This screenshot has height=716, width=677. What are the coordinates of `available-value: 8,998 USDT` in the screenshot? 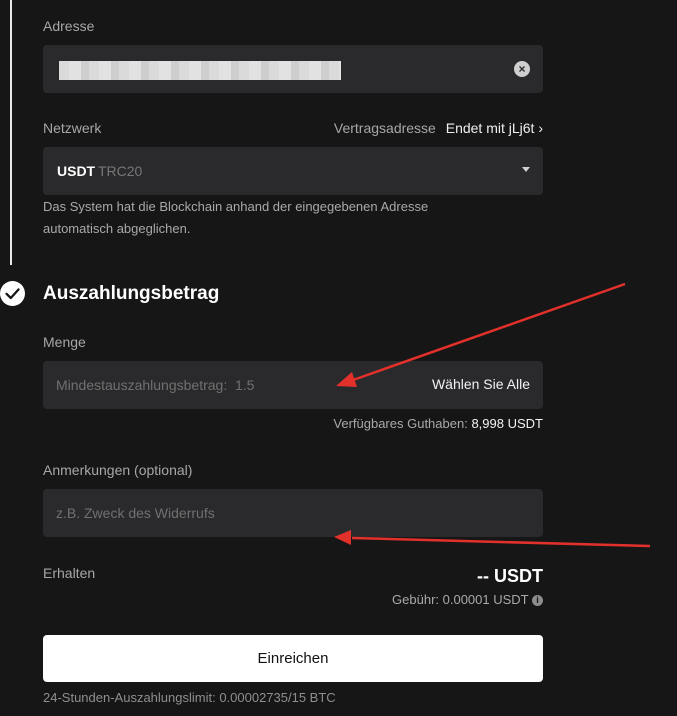 It's located at (507, 423).